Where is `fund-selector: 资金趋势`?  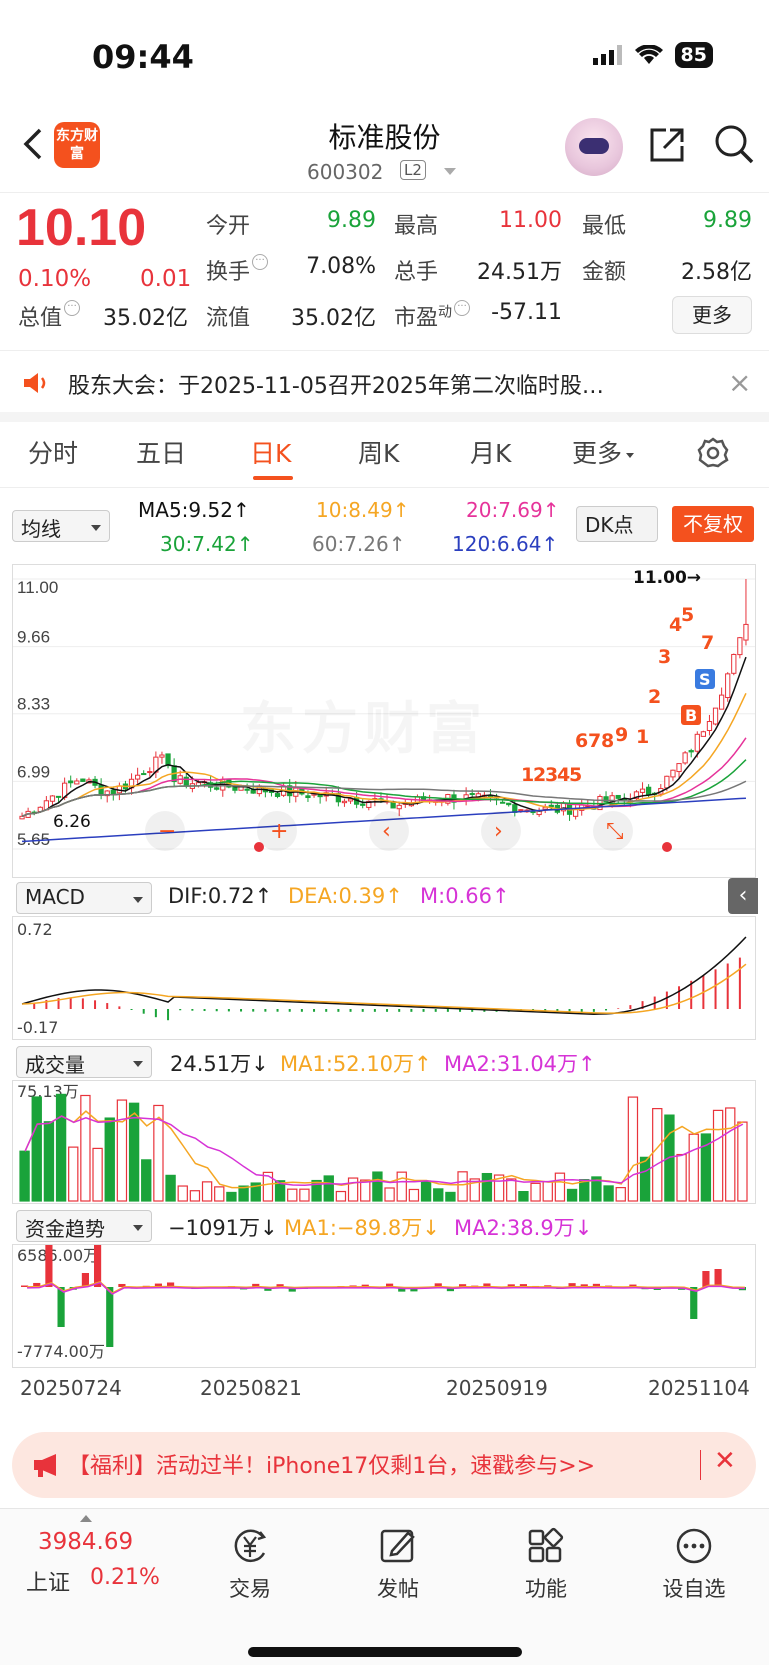
fund-selector: 资金趋势 is located at coordinates (84, 1226).